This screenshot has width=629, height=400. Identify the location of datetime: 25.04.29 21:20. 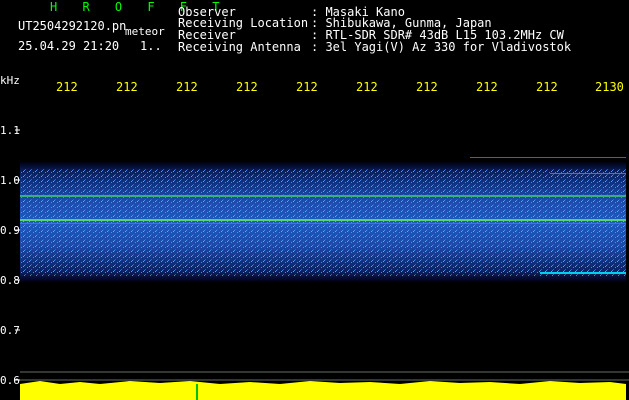
(69, 46).